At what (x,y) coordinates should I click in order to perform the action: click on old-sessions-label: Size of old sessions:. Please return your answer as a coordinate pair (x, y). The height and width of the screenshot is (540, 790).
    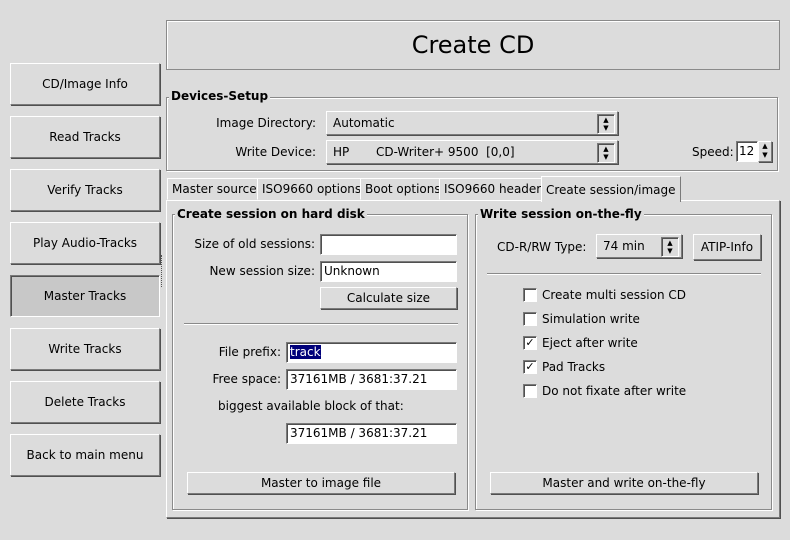
    Looking at the image, I should click on (254, 244).